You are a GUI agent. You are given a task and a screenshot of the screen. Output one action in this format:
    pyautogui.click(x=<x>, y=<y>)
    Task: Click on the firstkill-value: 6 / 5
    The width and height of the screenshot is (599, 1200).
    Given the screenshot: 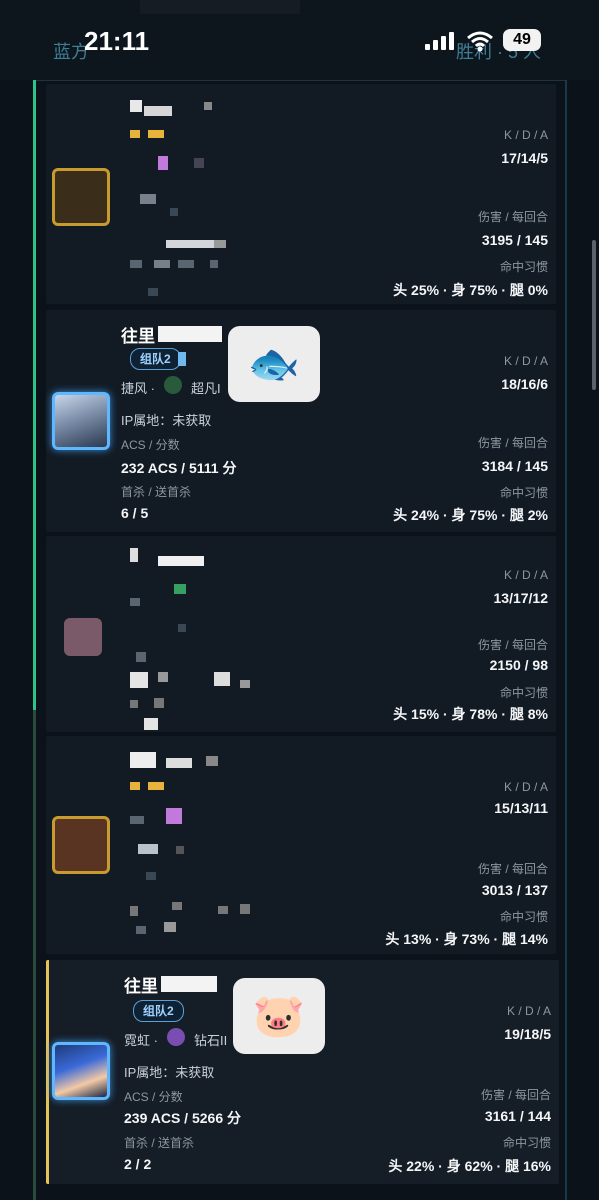 What is the action you would take?
    pyautogui.click(x=135, y=513)
    